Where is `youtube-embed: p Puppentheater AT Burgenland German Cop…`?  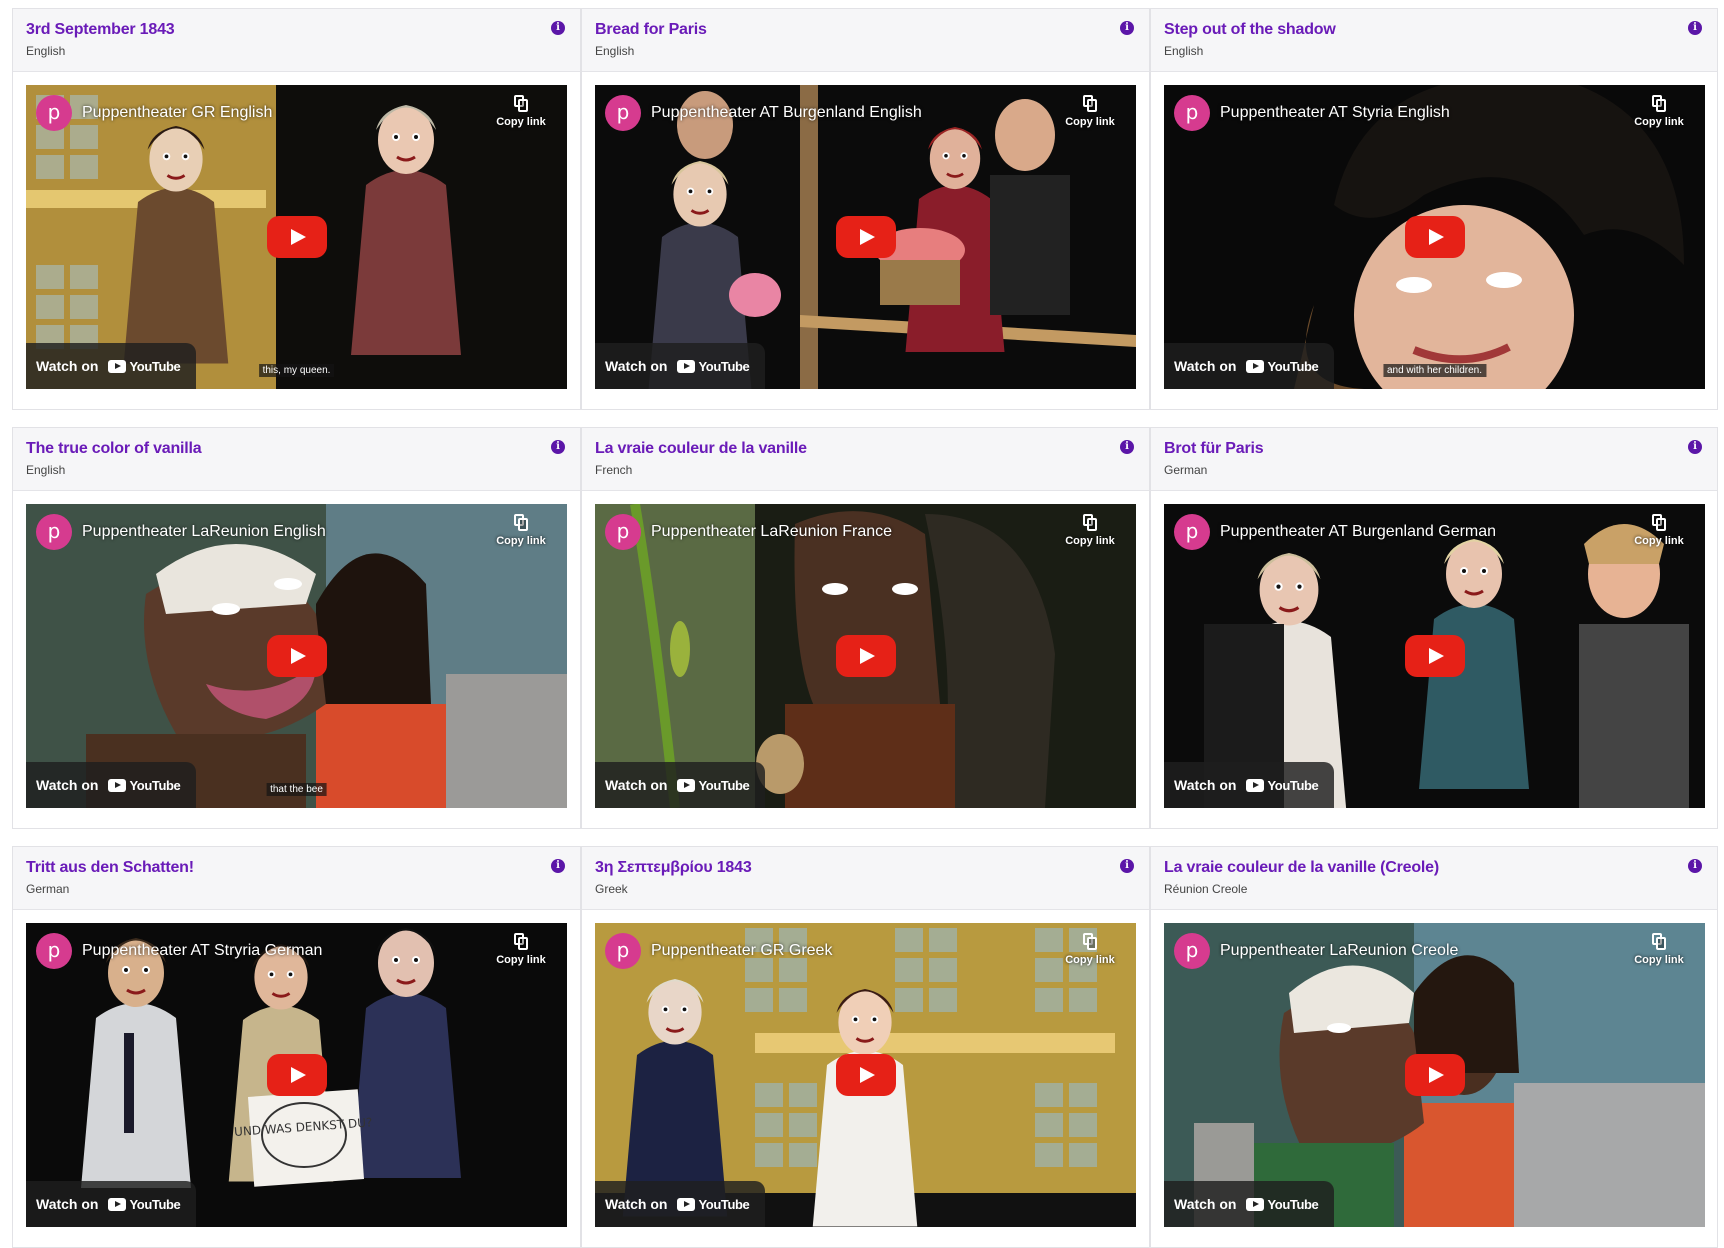
youtube-embed: p Puppentheater AT Burgenland German Cop… is located at coordinates (1434, 656).